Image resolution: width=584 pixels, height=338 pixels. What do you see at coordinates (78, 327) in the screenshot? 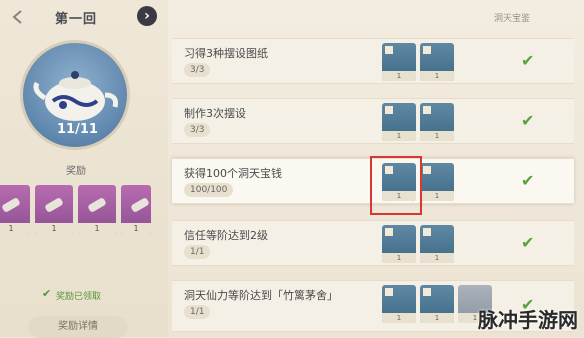
I see `reward-detail-button: 奖励详情` at bounding box center [78, 327].